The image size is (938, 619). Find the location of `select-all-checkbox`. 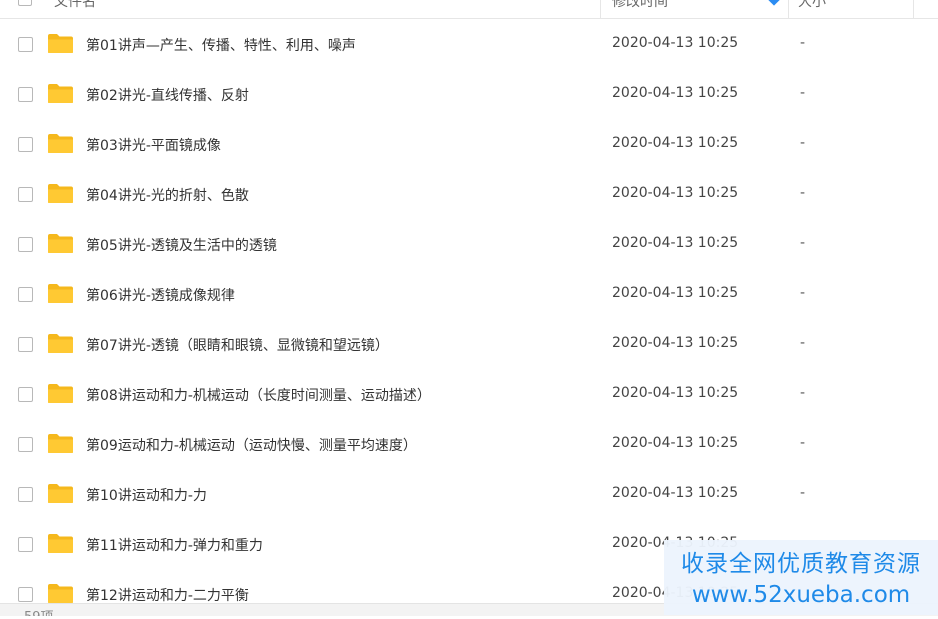

select-all-checkbox is located at coordinates (25, 3).